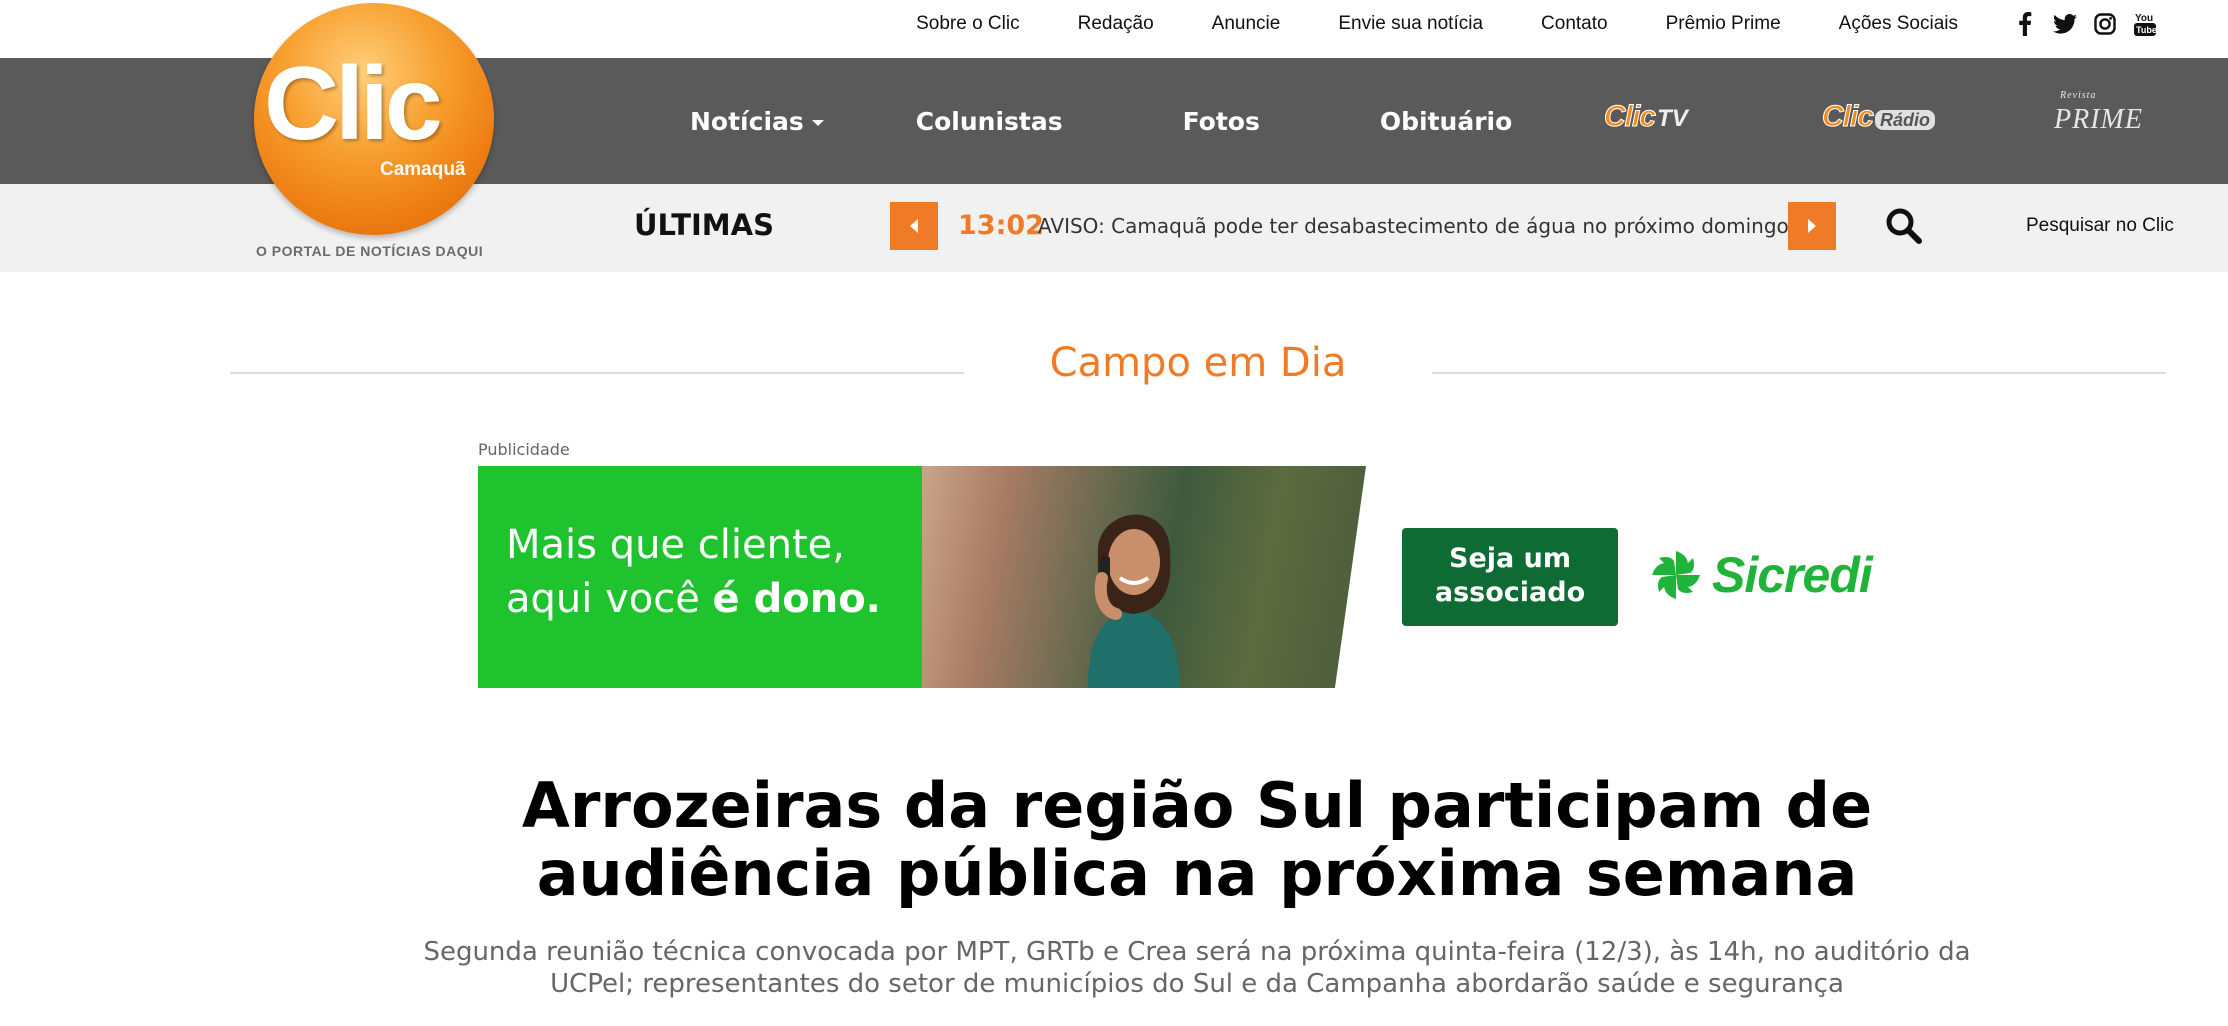  What do you see at coordinates (1574, 24) in the screenshot?
I see `top-link-contato: Contato` at bounding box center [1574, 24].